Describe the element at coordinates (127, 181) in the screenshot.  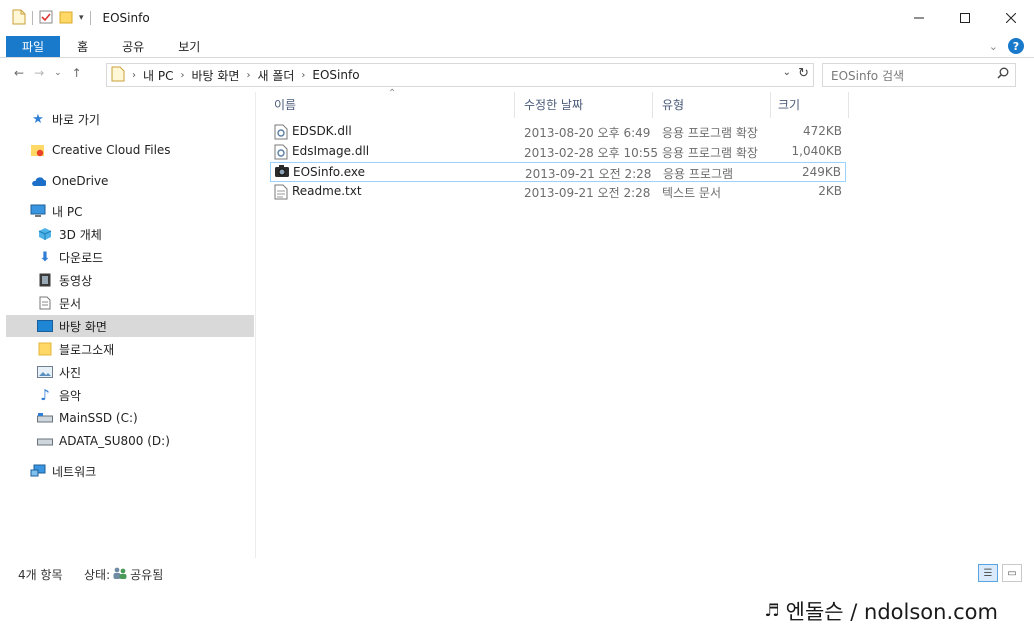
I see `nav-item-onedrive: OneDrive` at that location.